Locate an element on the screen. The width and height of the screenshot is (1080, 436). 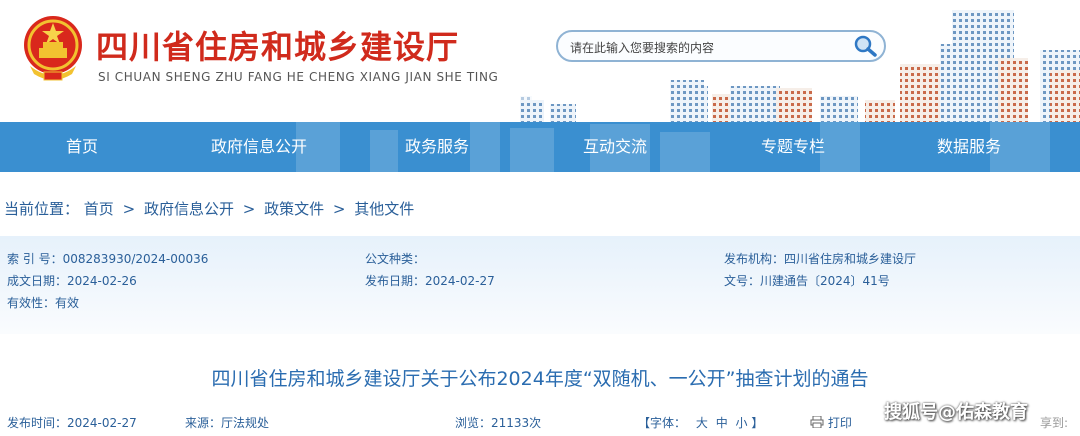
share-label: 享到: is located at coordinates (1054, 422).